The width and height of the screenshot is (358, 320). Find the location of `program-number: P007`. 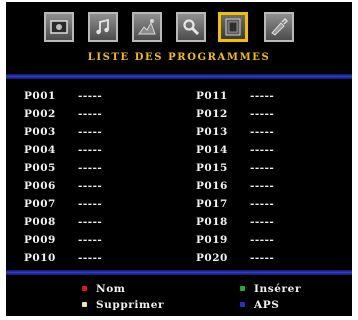

program-number: P007 is located at coordinates (40, 204).